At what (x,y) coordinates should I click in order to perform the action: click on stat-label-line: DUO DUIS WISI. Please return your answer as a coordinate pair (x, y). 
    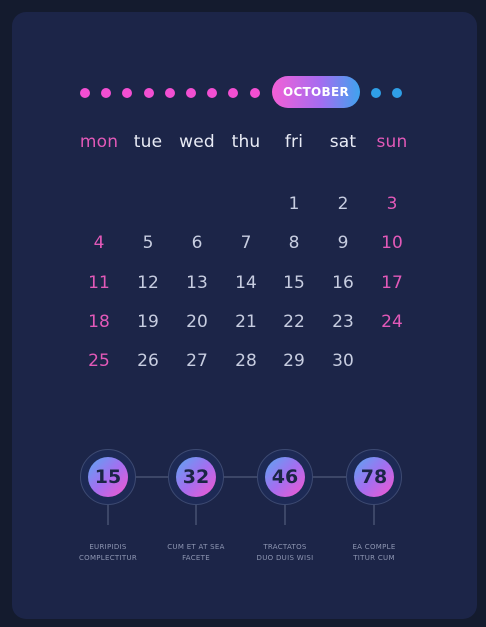
    Looking at the image, I should click on (285, 558).